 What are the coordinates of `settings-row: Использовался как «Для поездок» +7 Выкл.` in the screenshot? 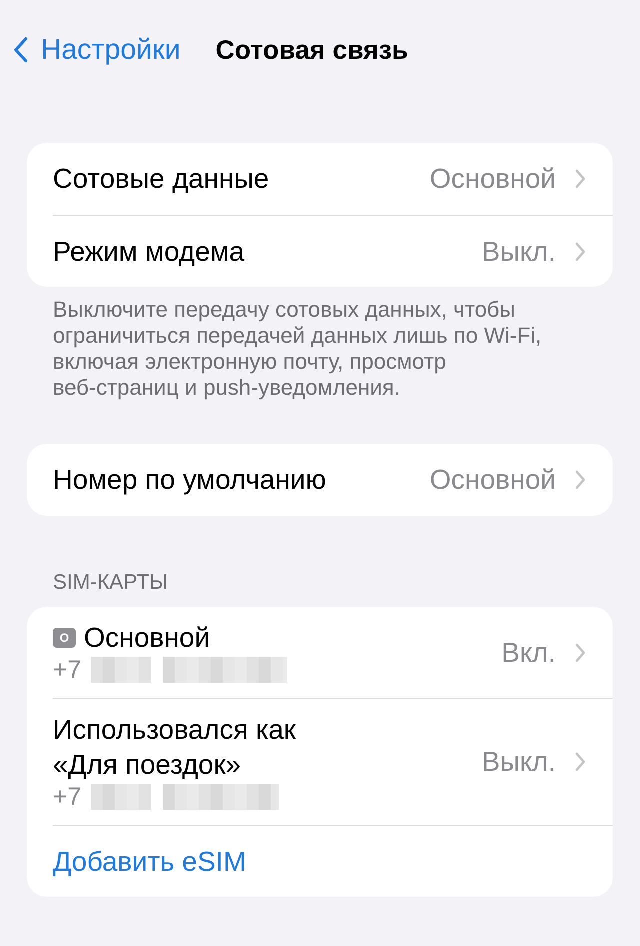 It's located at (320, 761).